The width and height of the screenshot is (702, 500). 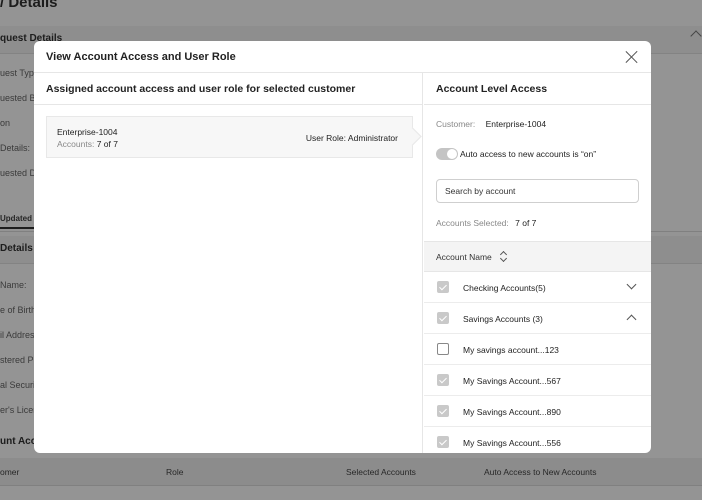 I want to click on list-item: My Savings Account...890, so click(x=537, y=411).